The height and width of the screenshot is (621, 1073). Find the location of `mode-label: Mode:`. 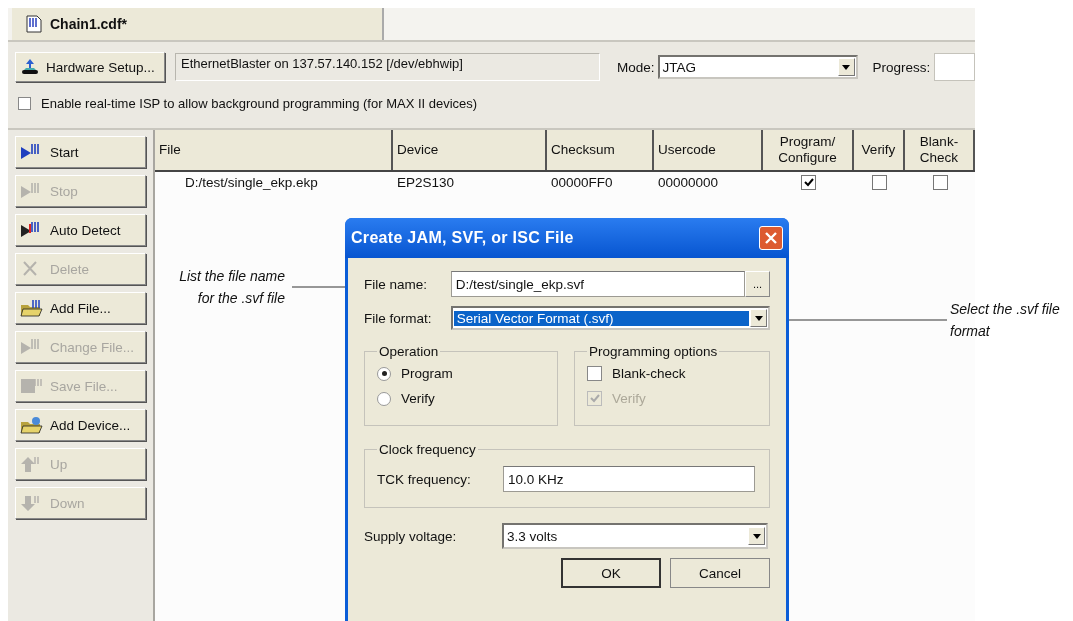

mode-label: Mode: is located at coordinates (636, 67).